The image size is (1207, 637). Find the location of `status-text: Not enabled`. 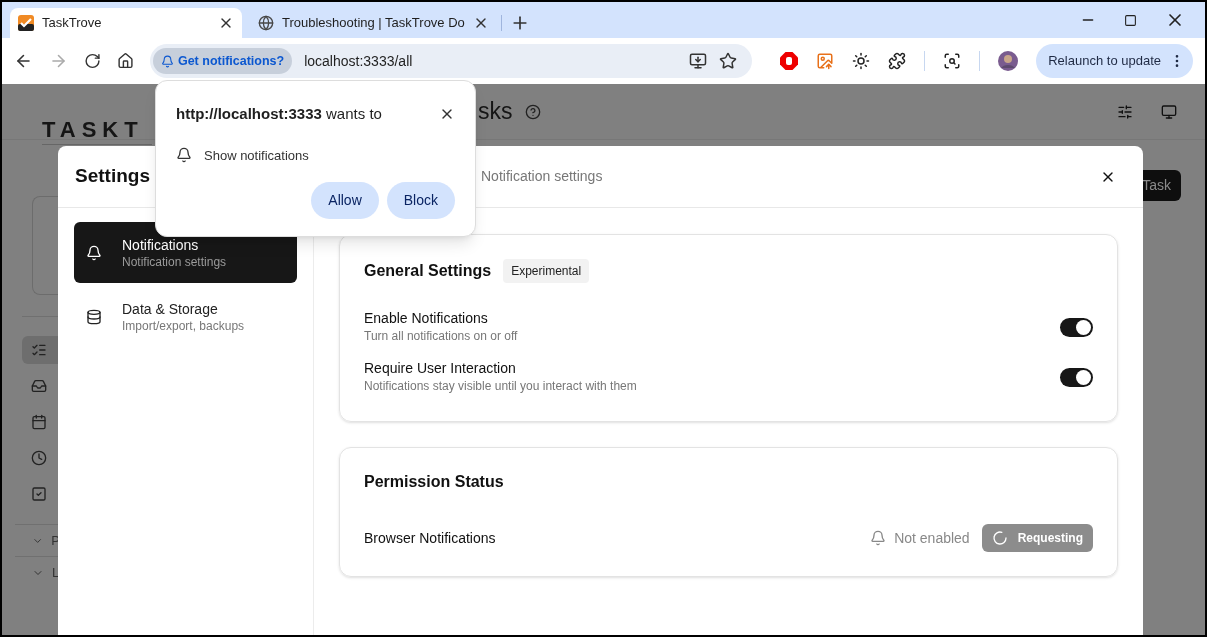

status-text: Not enabled is located at coordinates (932, 538).